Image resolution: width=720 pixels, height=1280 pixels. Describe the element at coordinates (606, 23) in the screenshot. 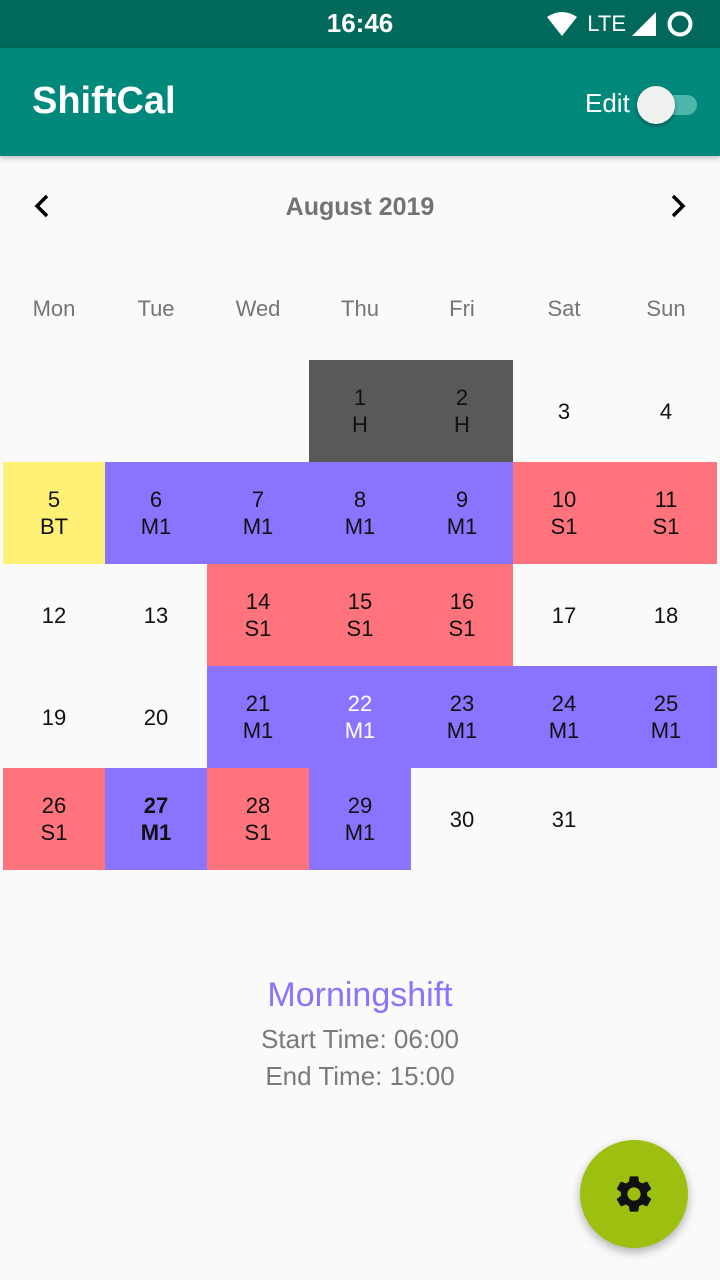

I see `network-type-label: LTE` at that location.